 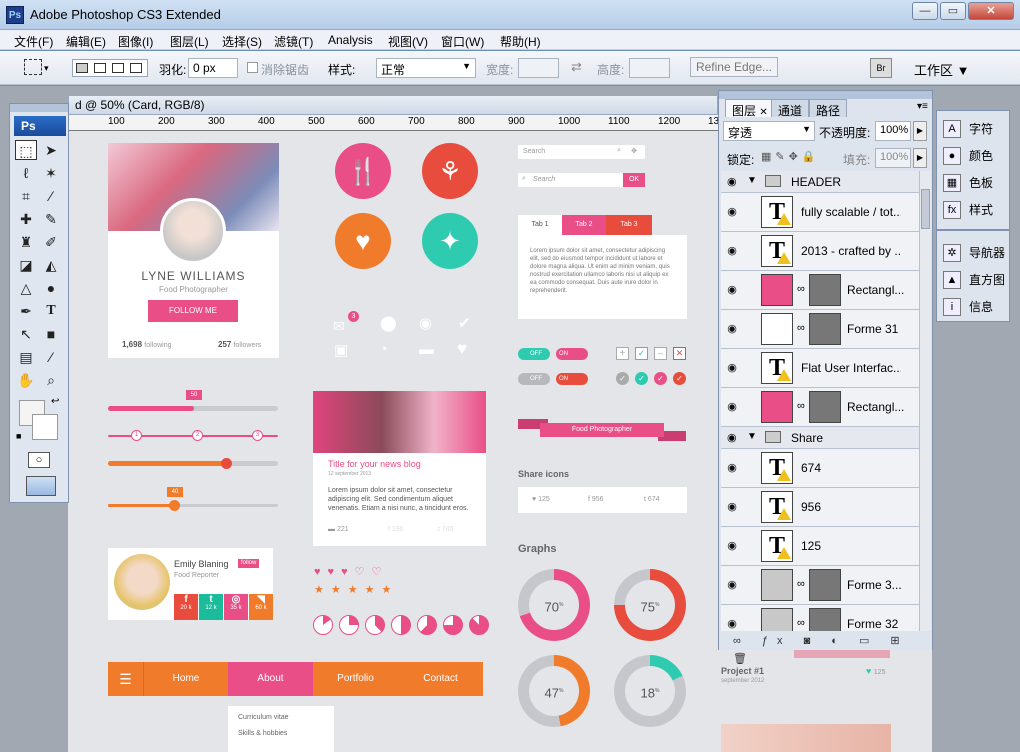 I want to click on close-window-button: ✕, so click(x=991, y=11).